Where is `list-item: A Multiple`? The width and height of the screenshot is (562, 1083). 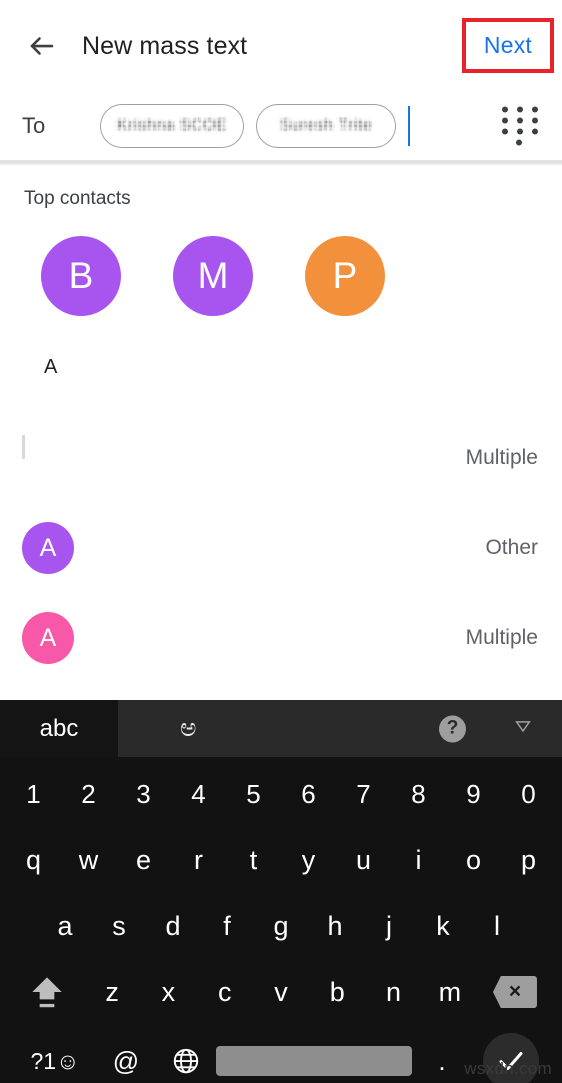 list-item: A Multiple is located at coordinates (281, 638).